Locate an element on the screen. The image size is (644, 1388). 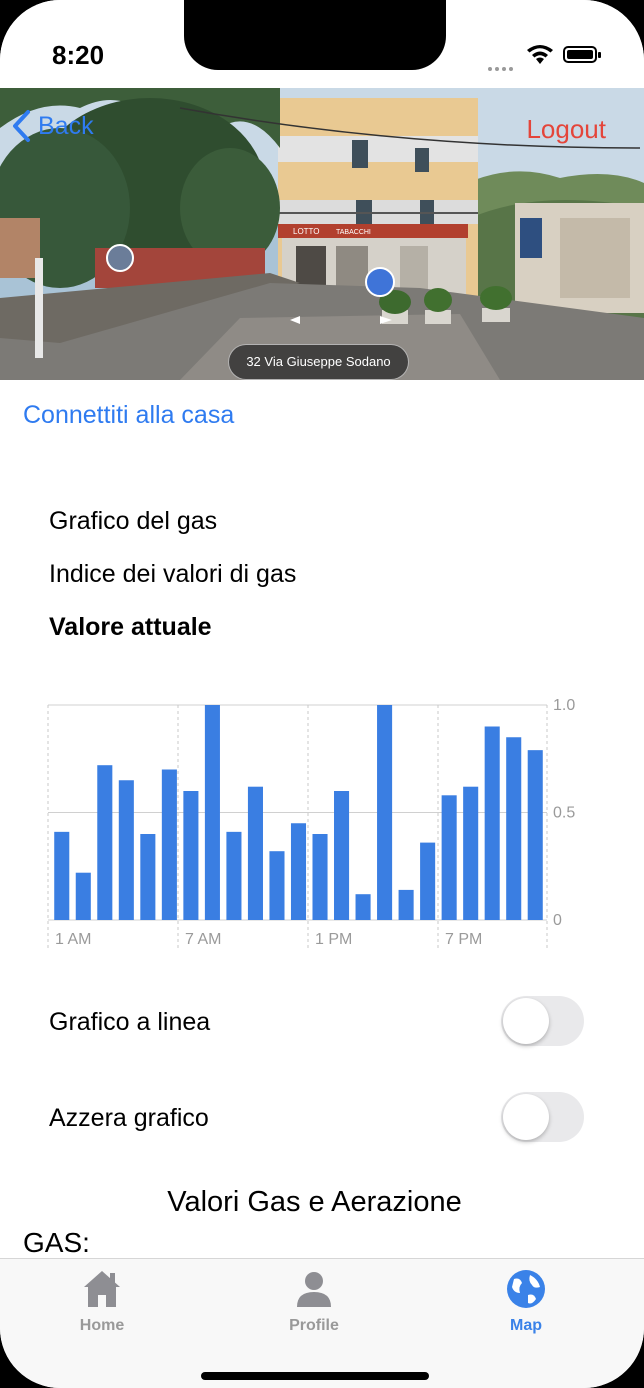
chart-y-tick-label: 0 is located at coordinates (557, 920).